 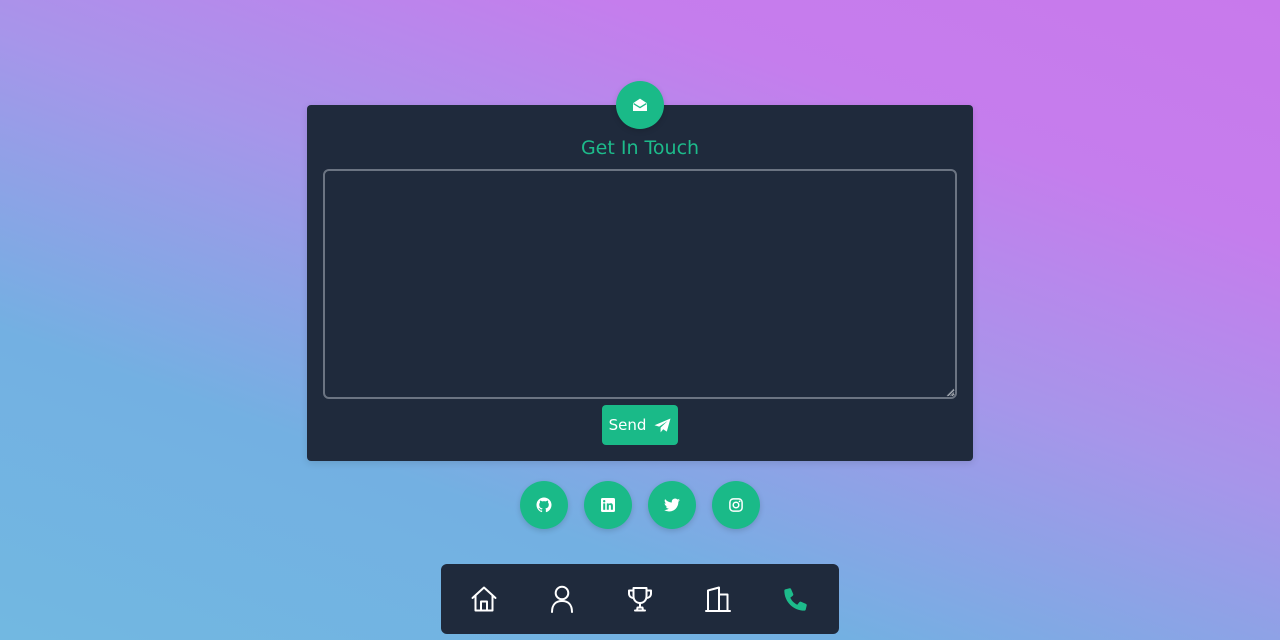 What do you see at coordinates (640, 148) in the screenshot?
I see `page-title: Get In Touch` at bounding box center [640, 148].